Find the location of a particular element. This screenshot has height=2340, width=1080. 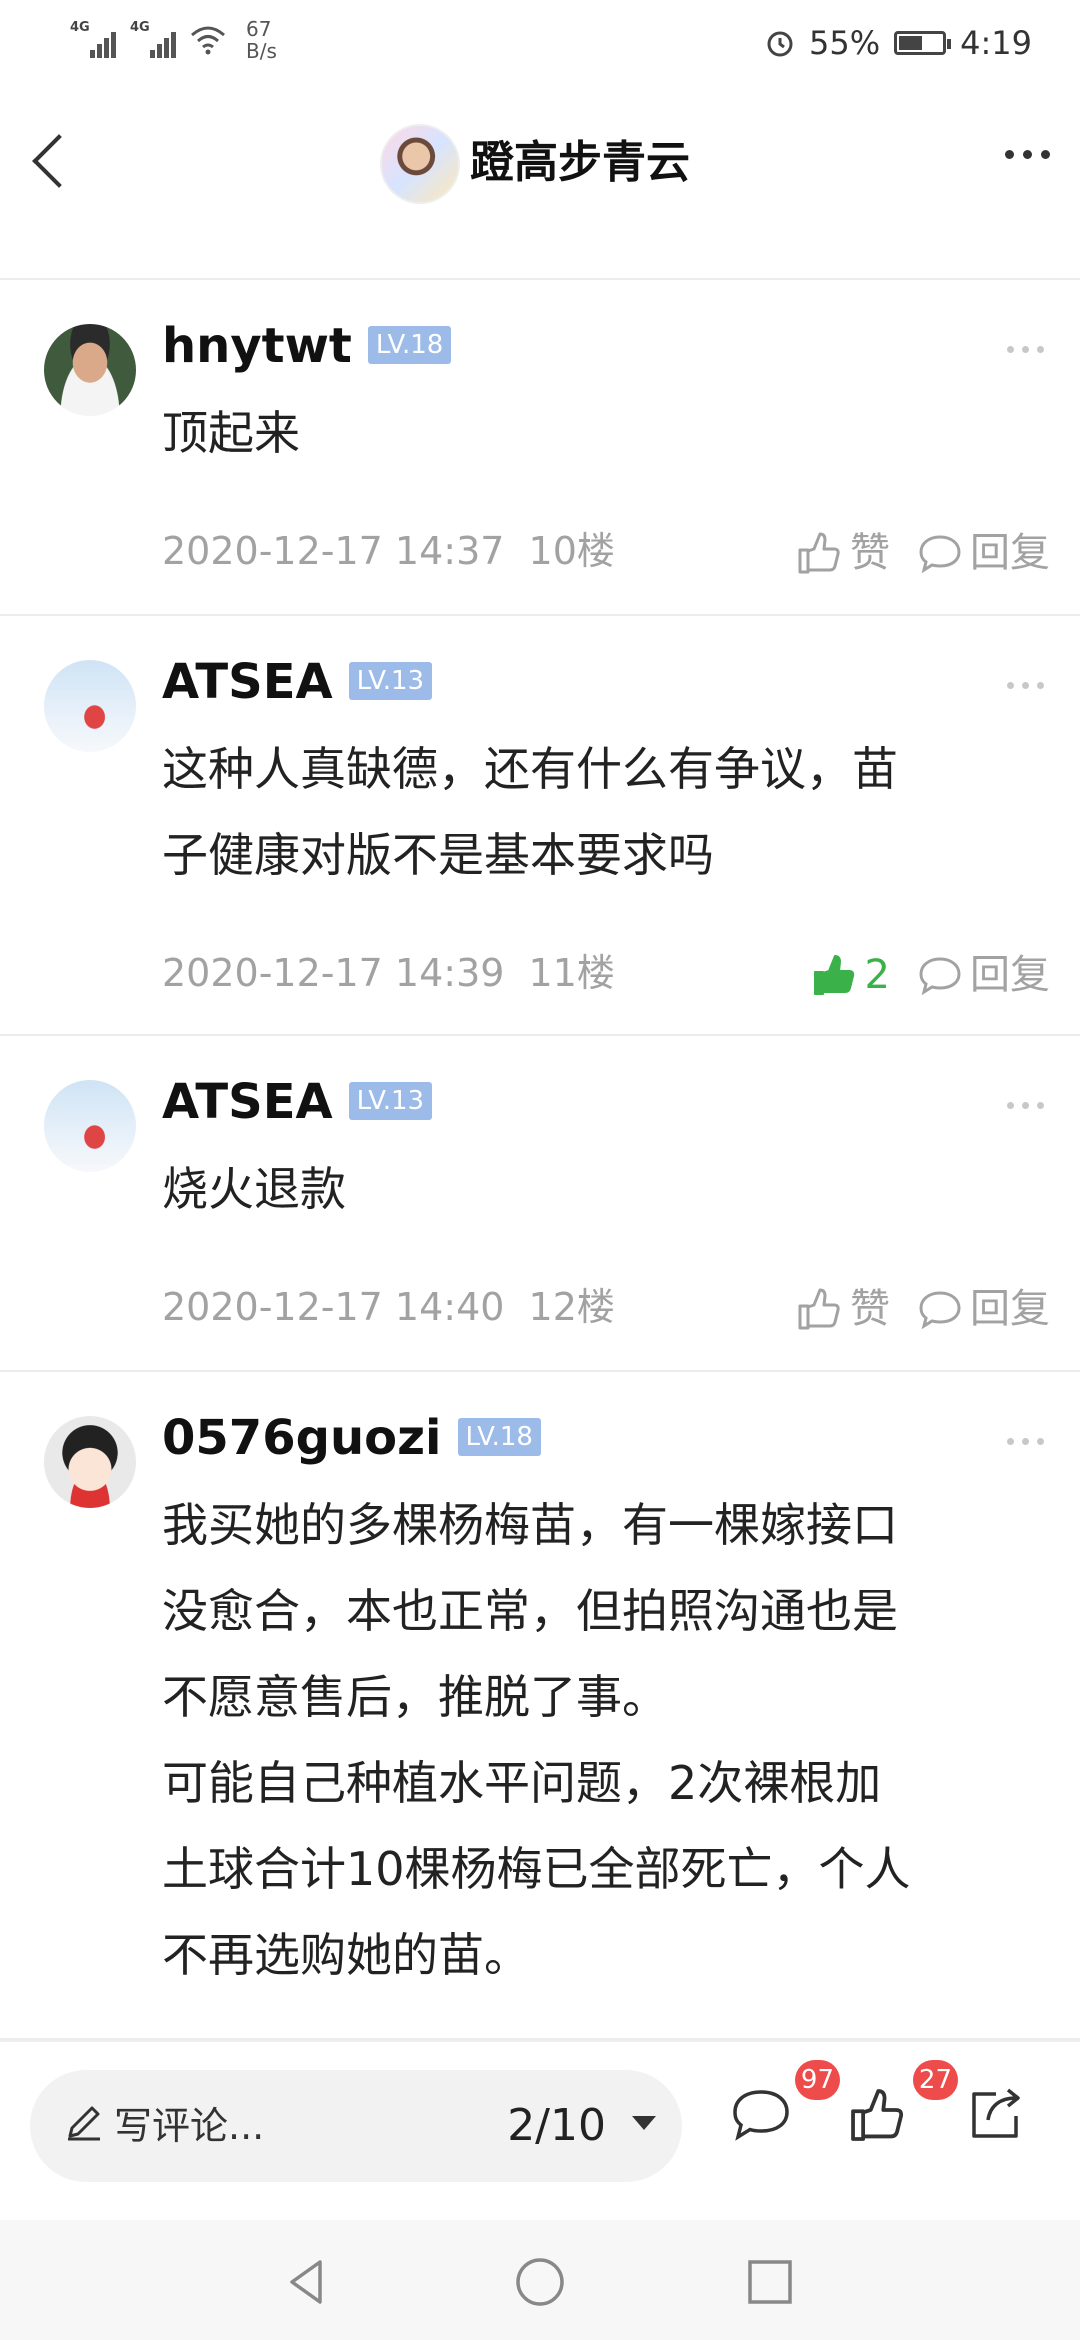

thumb-up-filled-icon is located at coordinates (833, 975).